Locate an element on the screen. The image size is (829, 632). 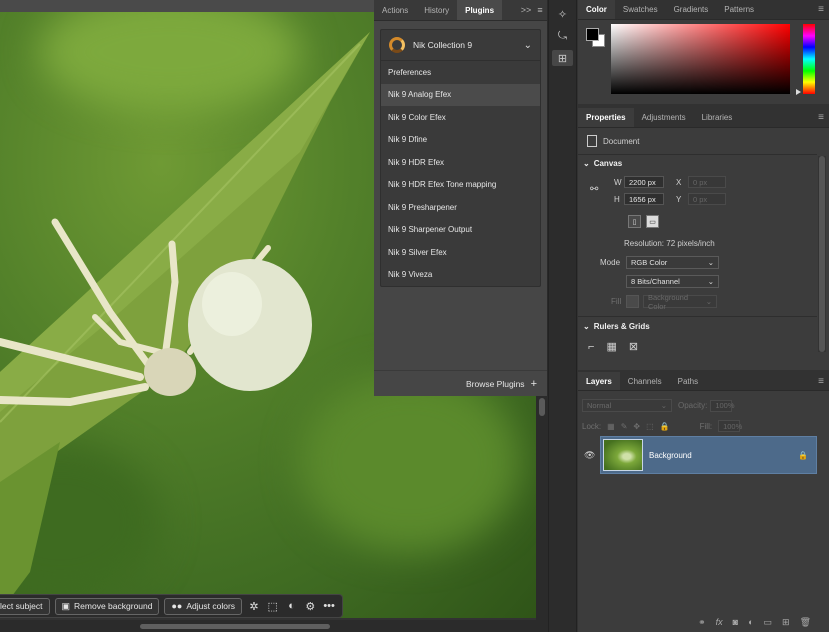
bit-depth-value: 8 Bits/Channel is located at coordinates (655, 281).